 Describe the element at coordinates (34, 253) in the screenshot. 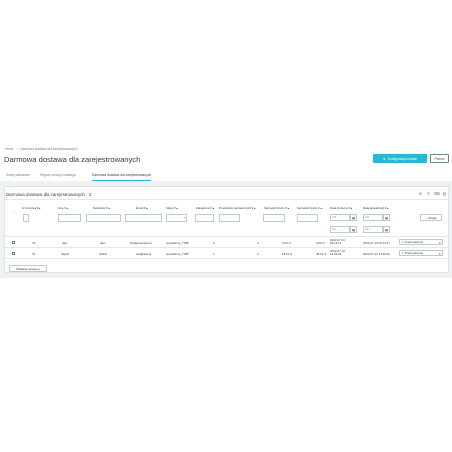

I see `cell-id: 75` at that location.